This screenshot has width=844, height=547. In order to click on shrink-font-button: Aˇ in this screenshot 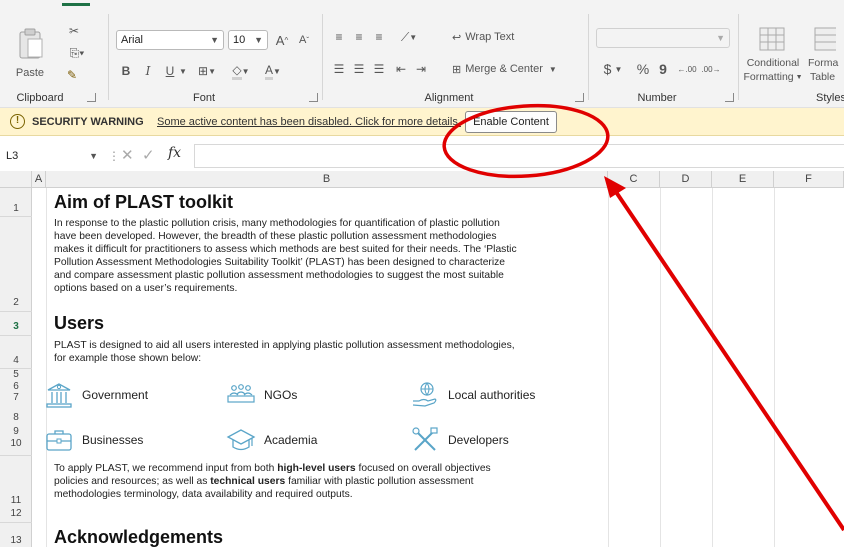, I will do `click(304, 40)`.